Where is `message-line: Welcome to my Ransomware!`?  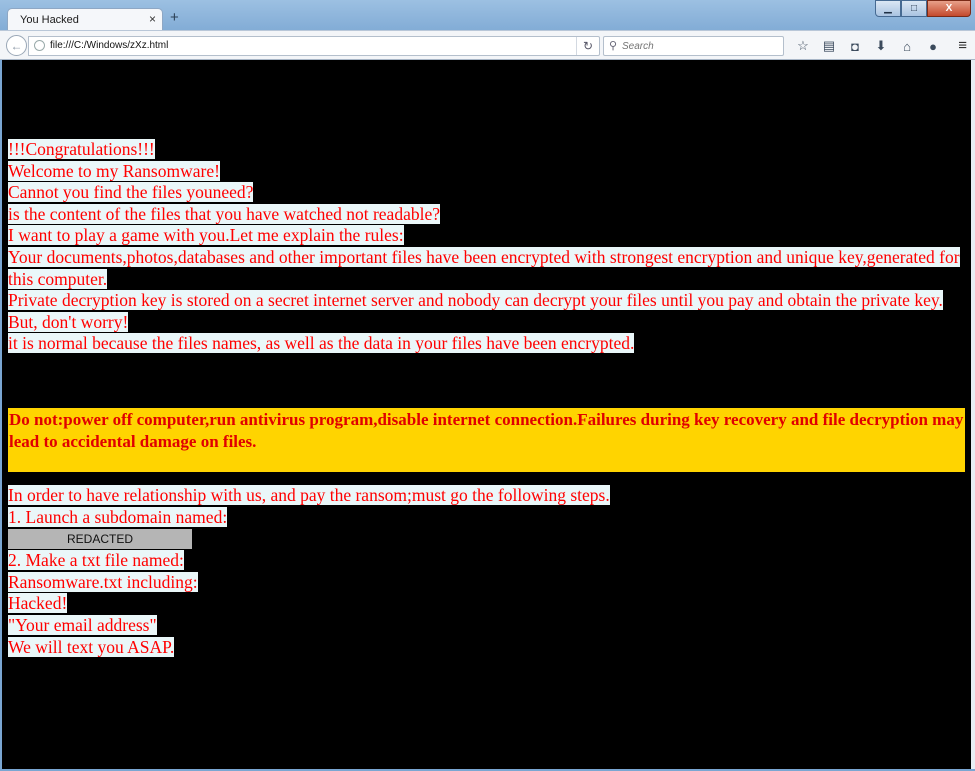 message-line: Welcome to my Ransomware! is located at coordinates (114, 170).